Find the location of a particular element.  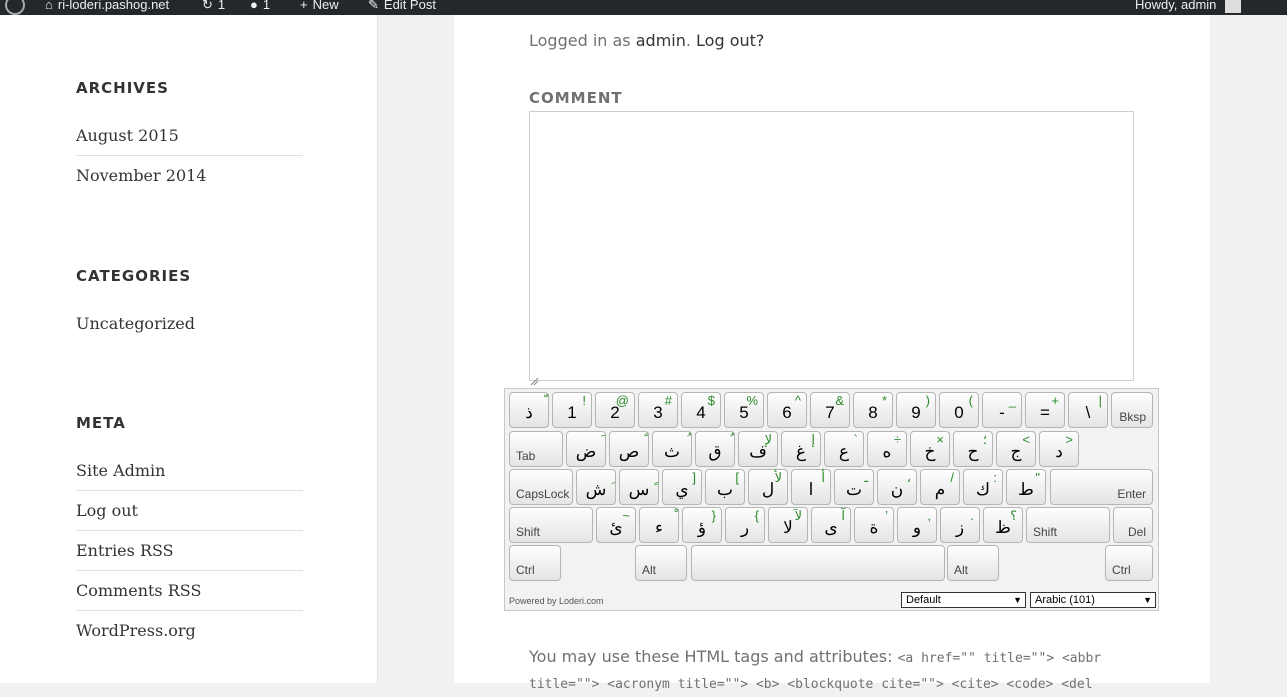

wordpress-logo-icon is located at coordinates (15, 7).